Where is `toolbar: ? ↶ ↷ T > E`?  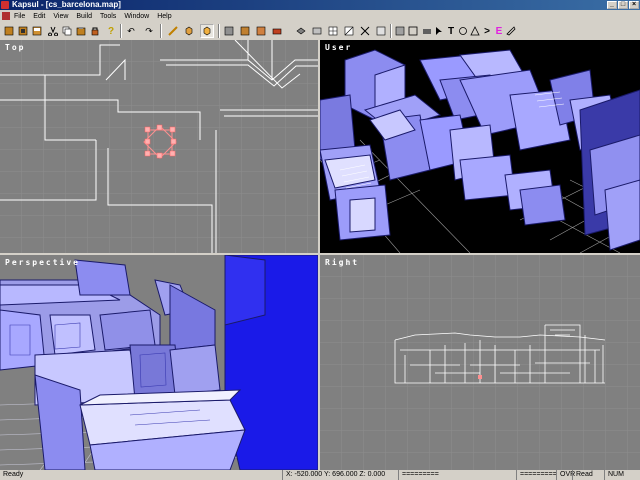
toolbar: ? ↶ ↷ T > E is located at coordinates (320, 31).